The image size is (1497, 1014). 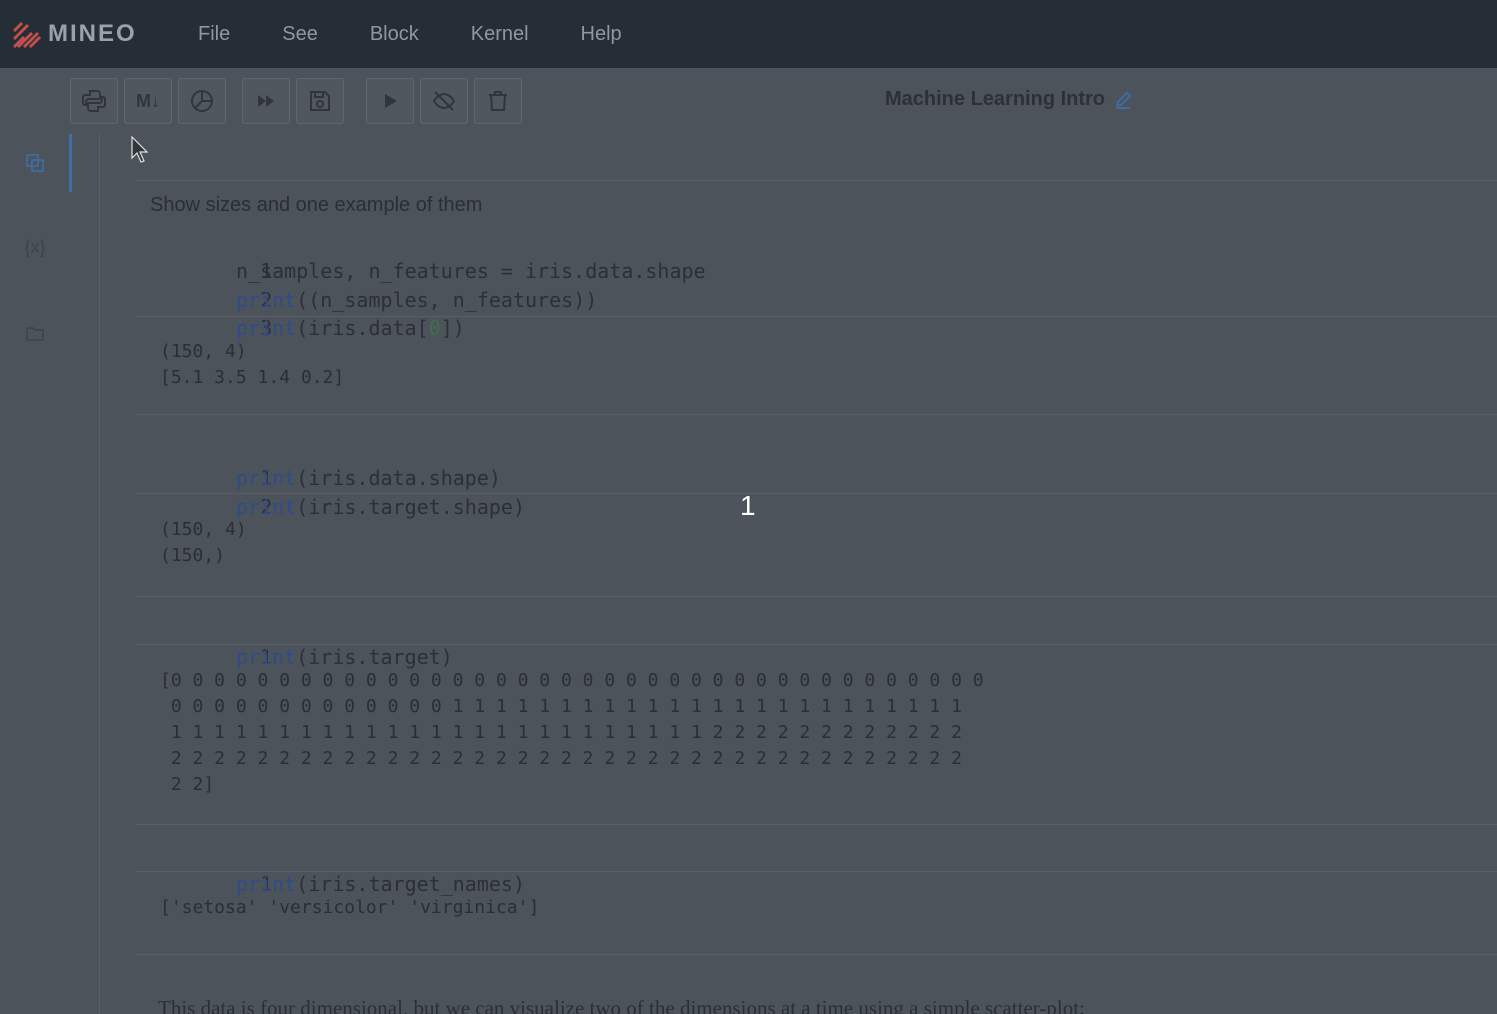 I want to click on code-text: ((n_samples, n_features)), so click(x=447, y=300).